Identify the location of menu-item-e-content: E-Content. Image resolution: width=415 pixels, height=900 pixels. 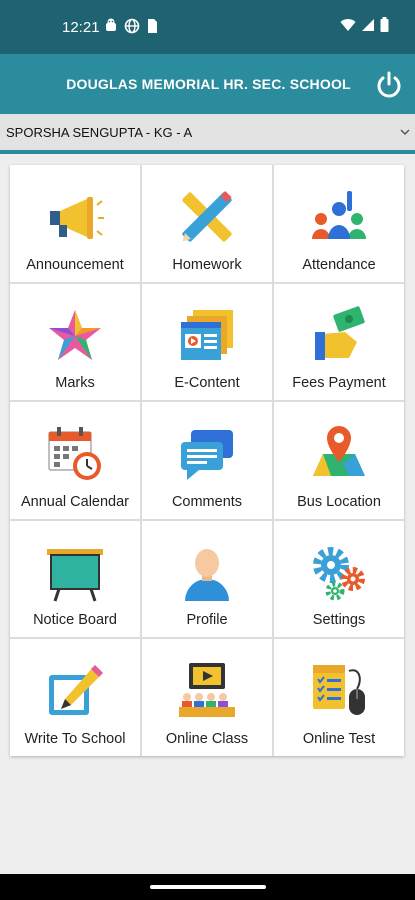
(207, 342).